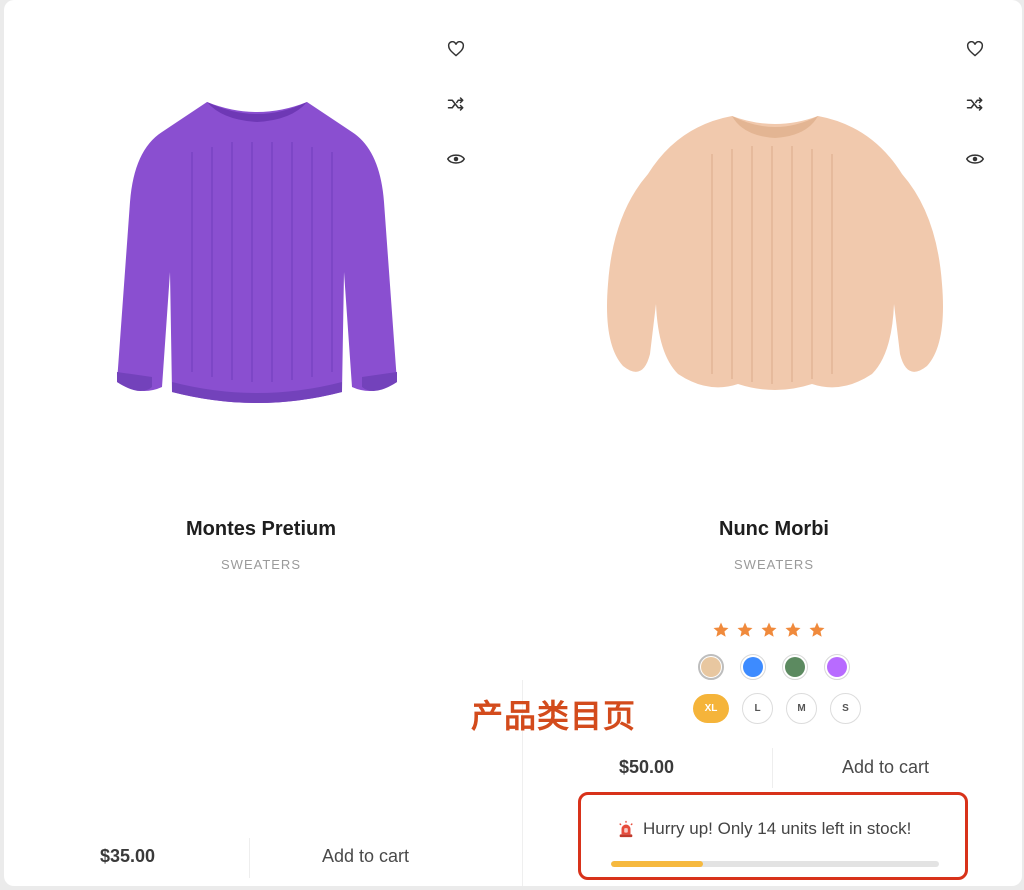 The width and height of the screenshot is (1024, 890). I want to click on product-title: Nunc Morbi, so click(774, 529).